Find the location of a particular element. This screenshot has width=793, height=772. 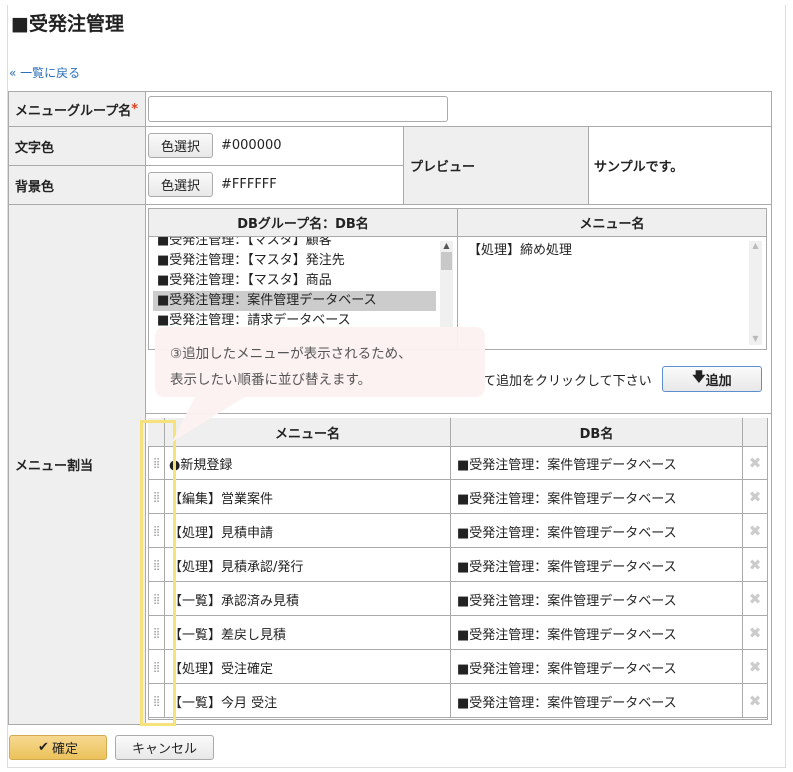

drag-column-highlight is located at coordinates (158, 573).